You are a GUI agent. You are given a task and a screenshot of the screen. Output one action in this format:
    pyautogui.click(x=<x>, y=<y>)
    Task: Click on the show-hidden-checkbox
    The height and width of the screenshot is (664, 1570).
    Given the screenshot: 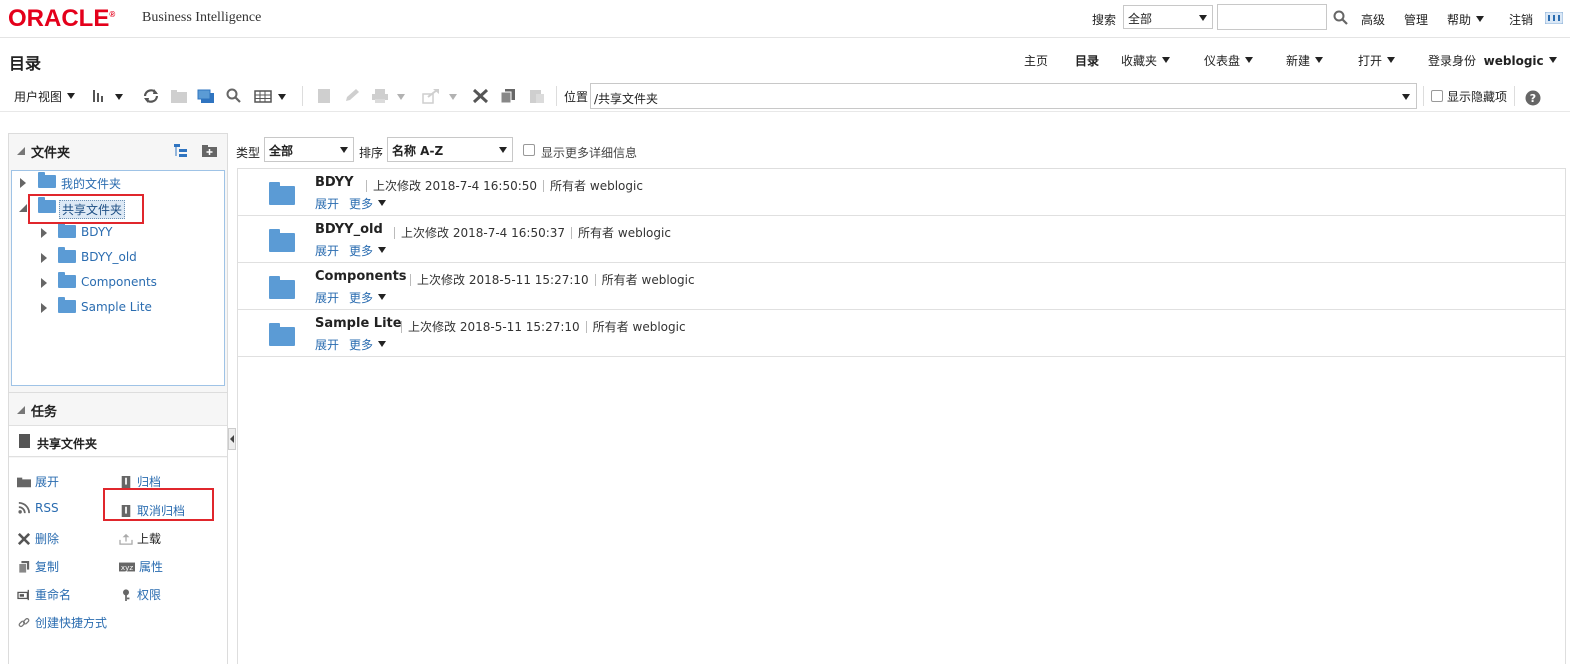 What is the action you would take?
    pyautogui.click(x=1437, y=96)
    